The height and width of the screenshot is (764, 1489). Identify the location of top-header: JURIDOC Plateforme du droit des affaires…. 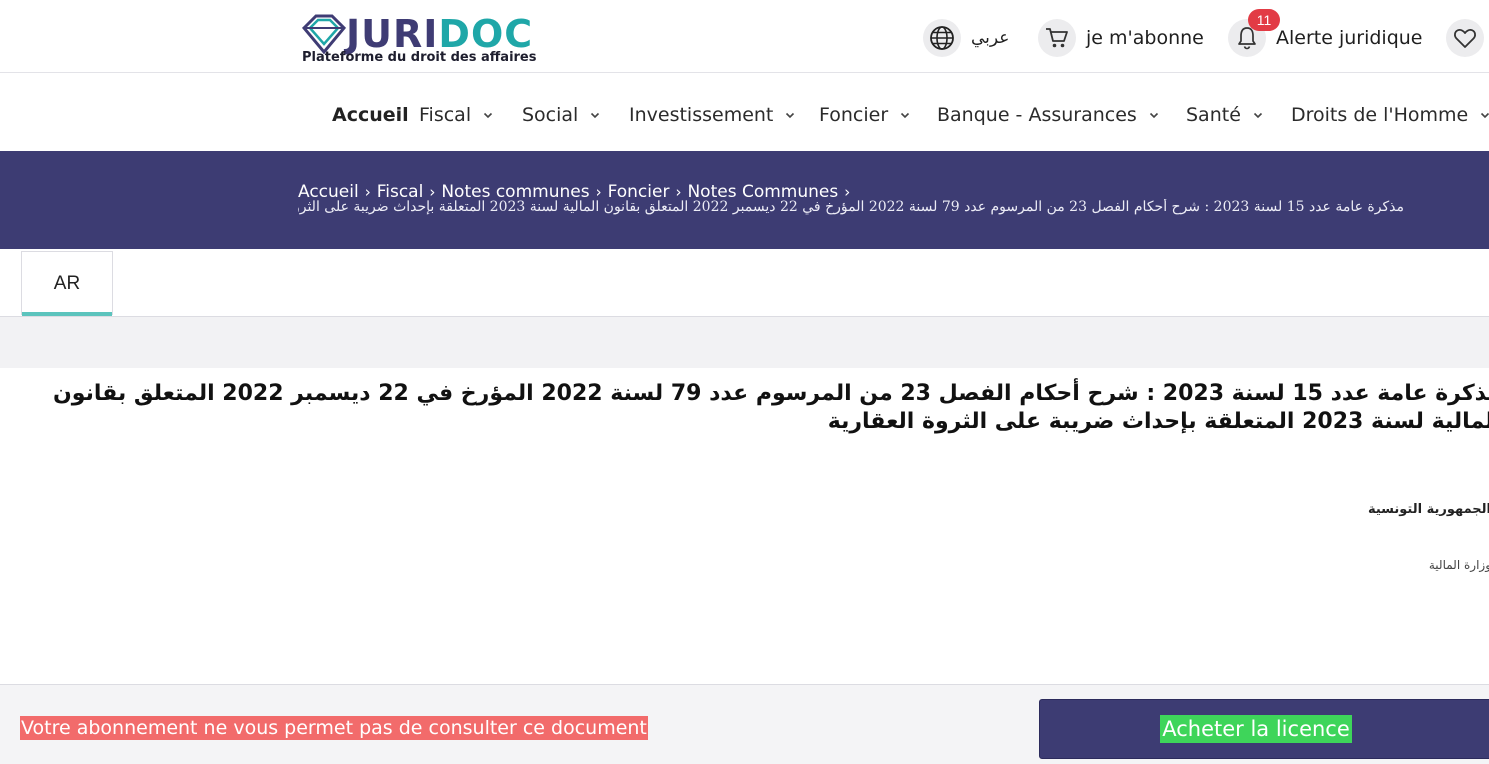
(744, 36).